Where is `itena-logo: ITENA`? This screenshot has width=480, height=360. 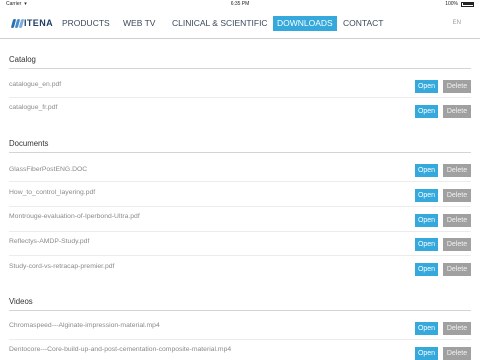
itena-logo: ITENA is located at coordinates (31, 23).